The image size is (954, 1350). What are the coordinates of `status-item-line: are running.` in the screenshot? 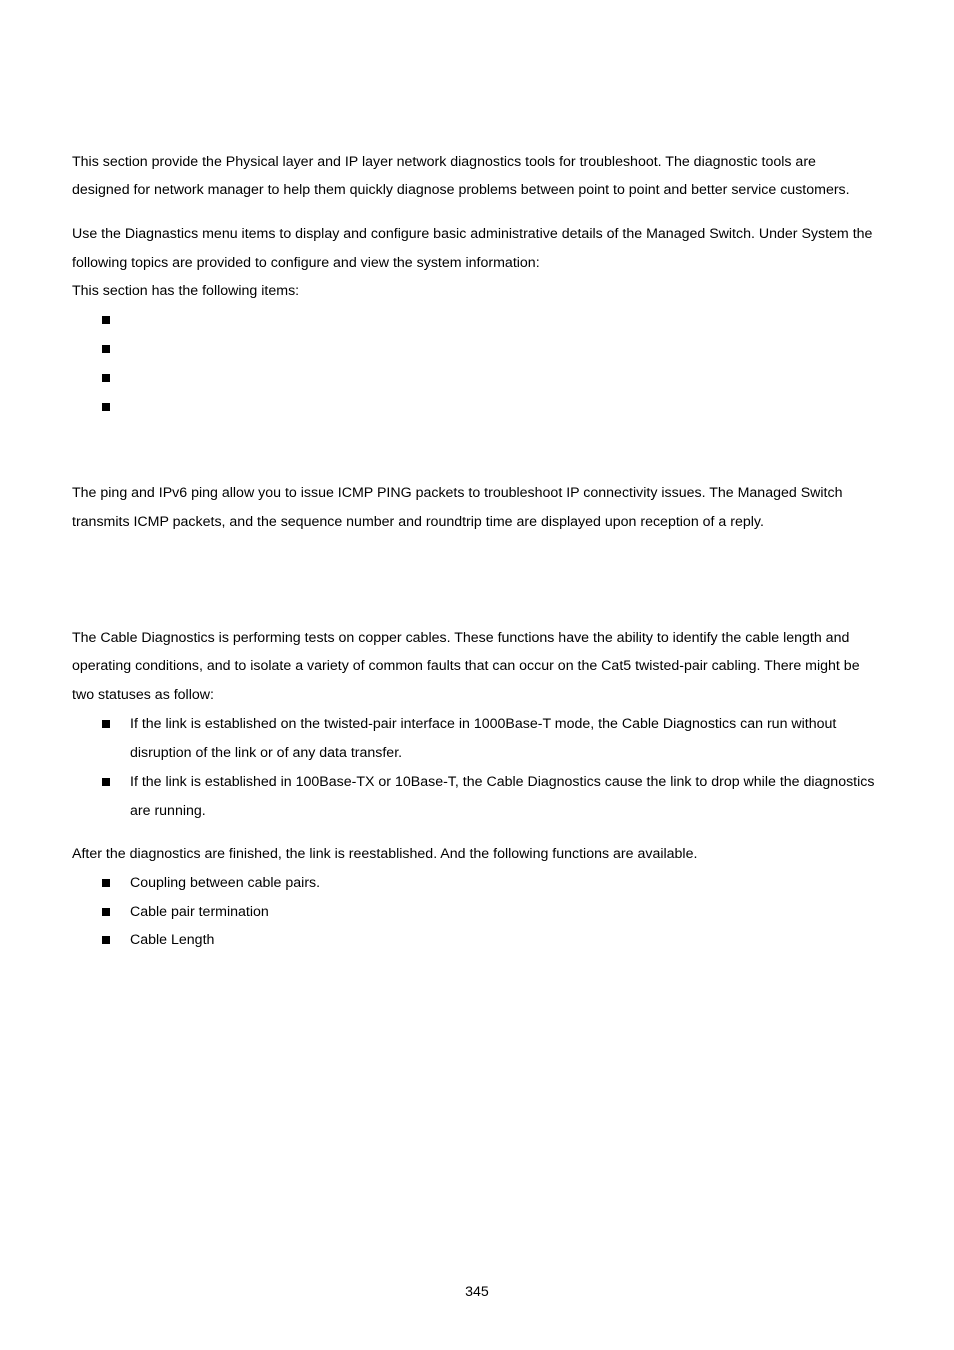 It's located at (168, 811).